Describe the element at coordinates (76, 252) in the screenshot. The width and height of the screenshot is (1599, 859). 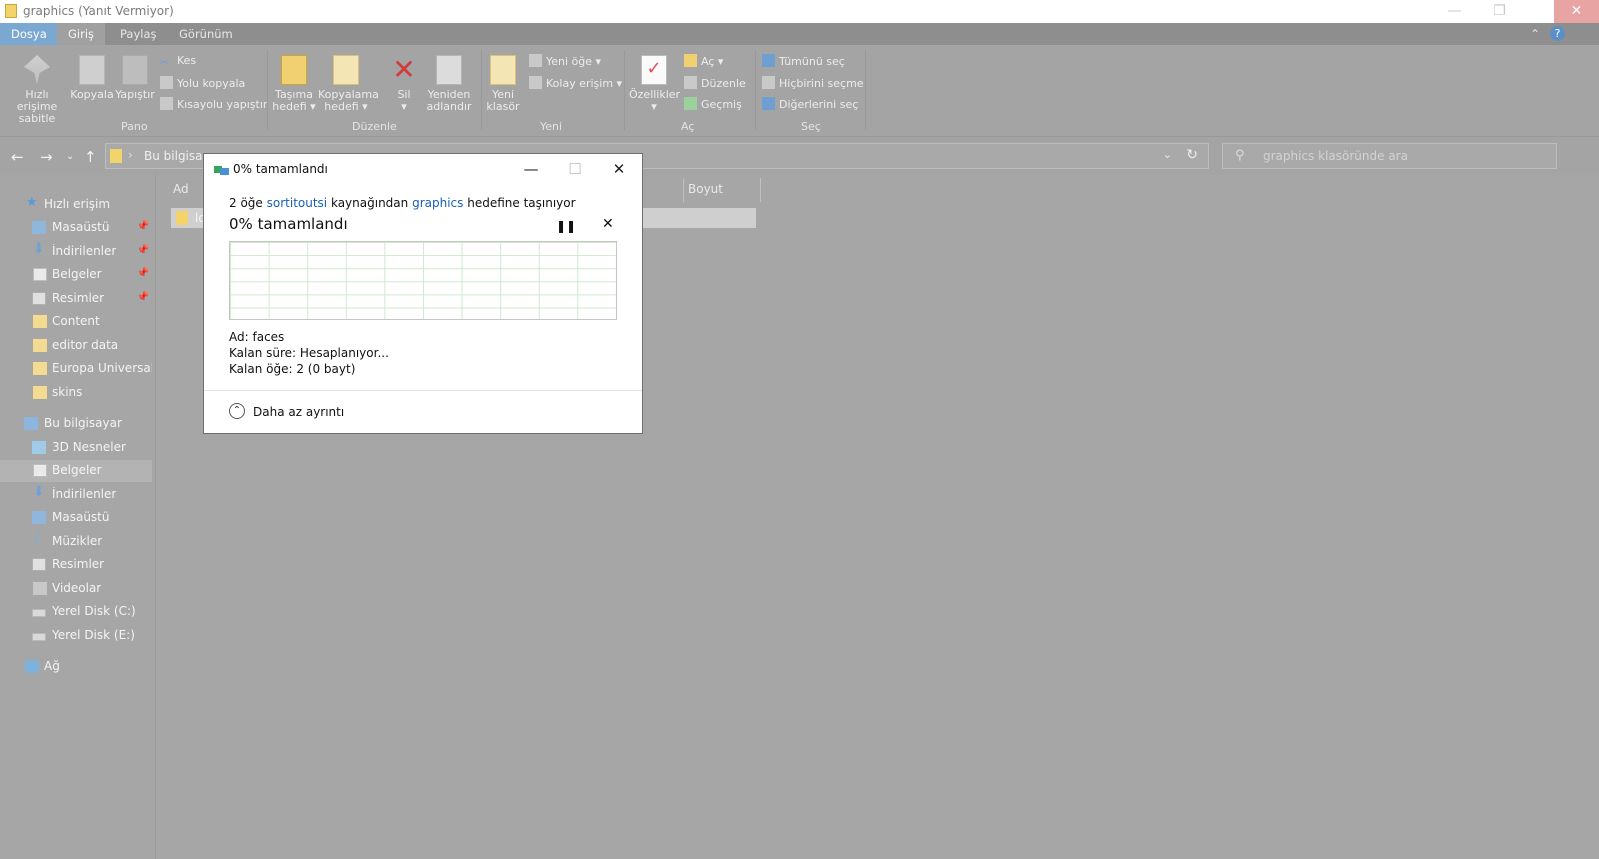
I see `sidebar-item-downloads: ⬇ İndirilenler 📌` at that location.